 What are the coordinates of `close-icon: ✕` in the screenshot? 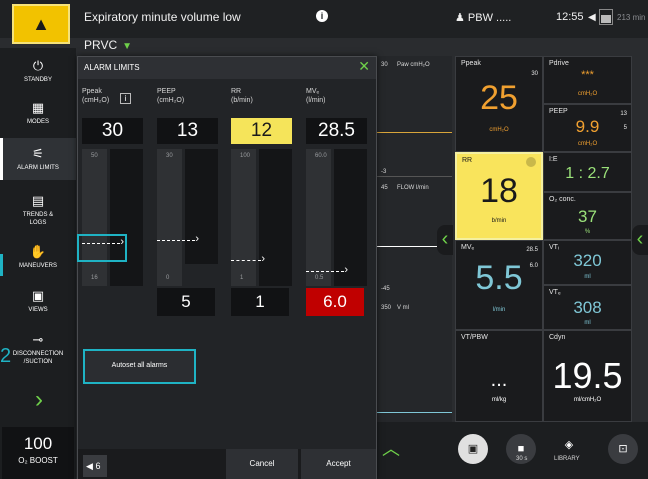 It's located at (364, 66).